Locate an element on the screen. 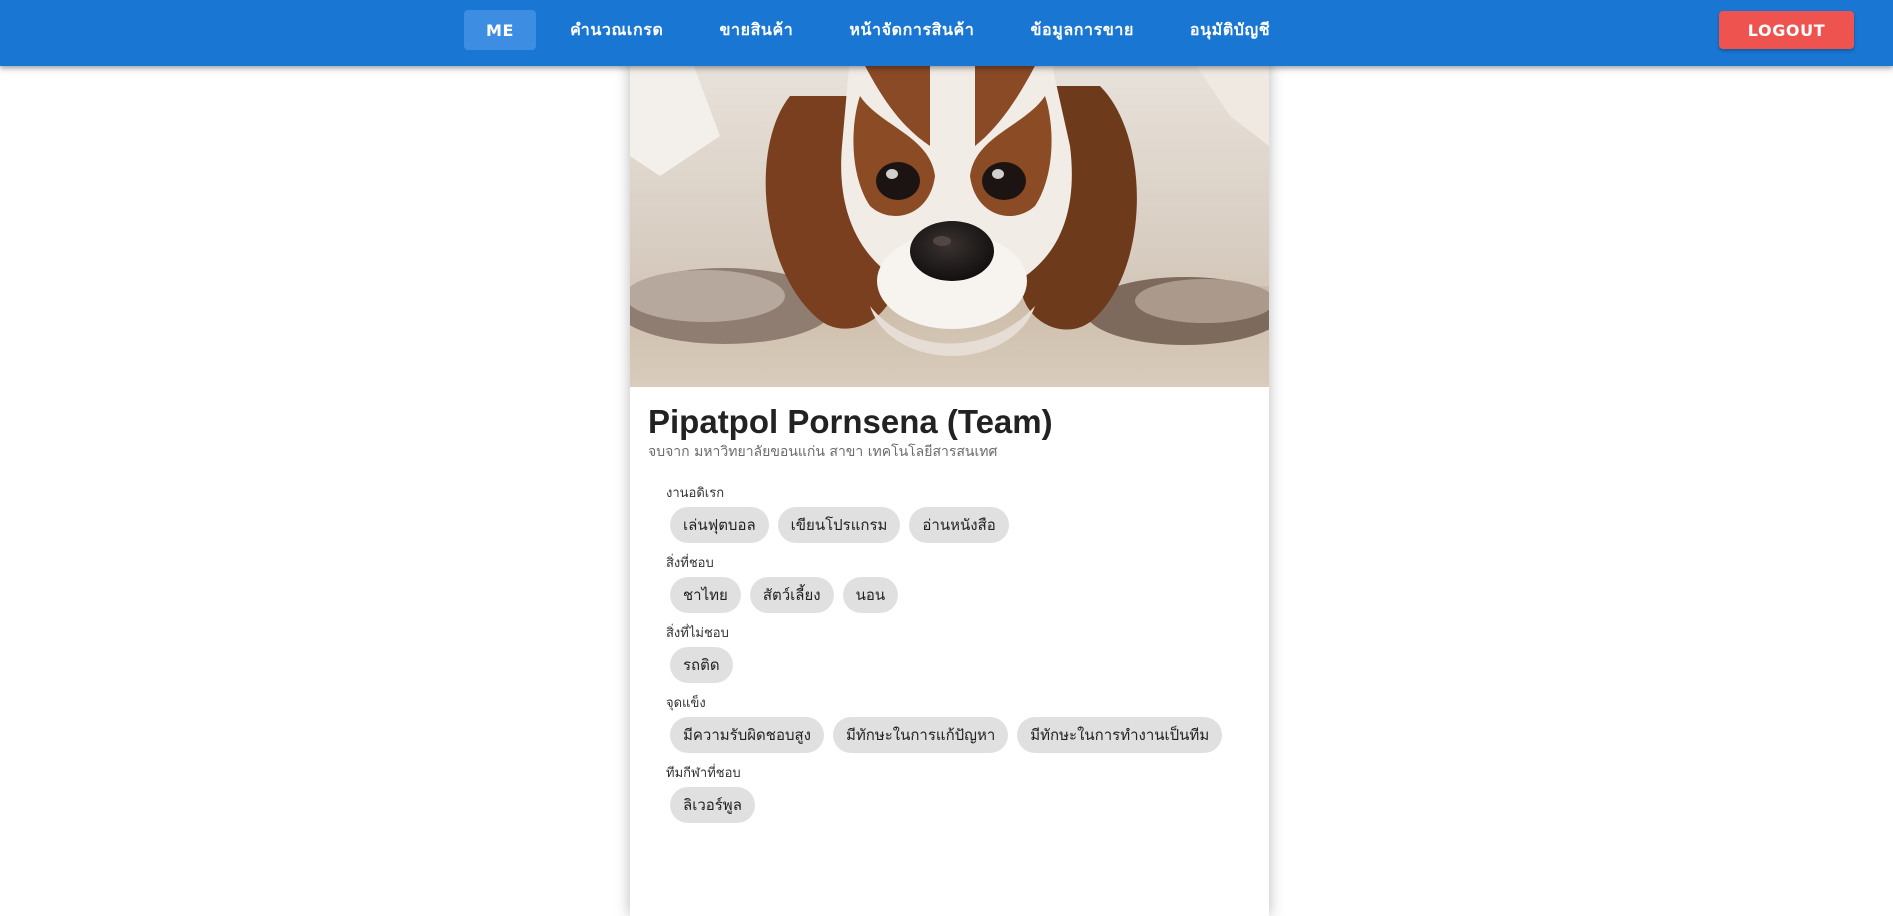 This screenshot has height=916, width=1893. section-dislikes: สิ่งที่ไม่ชอบ รถติด is located at coordinates (958, 654).